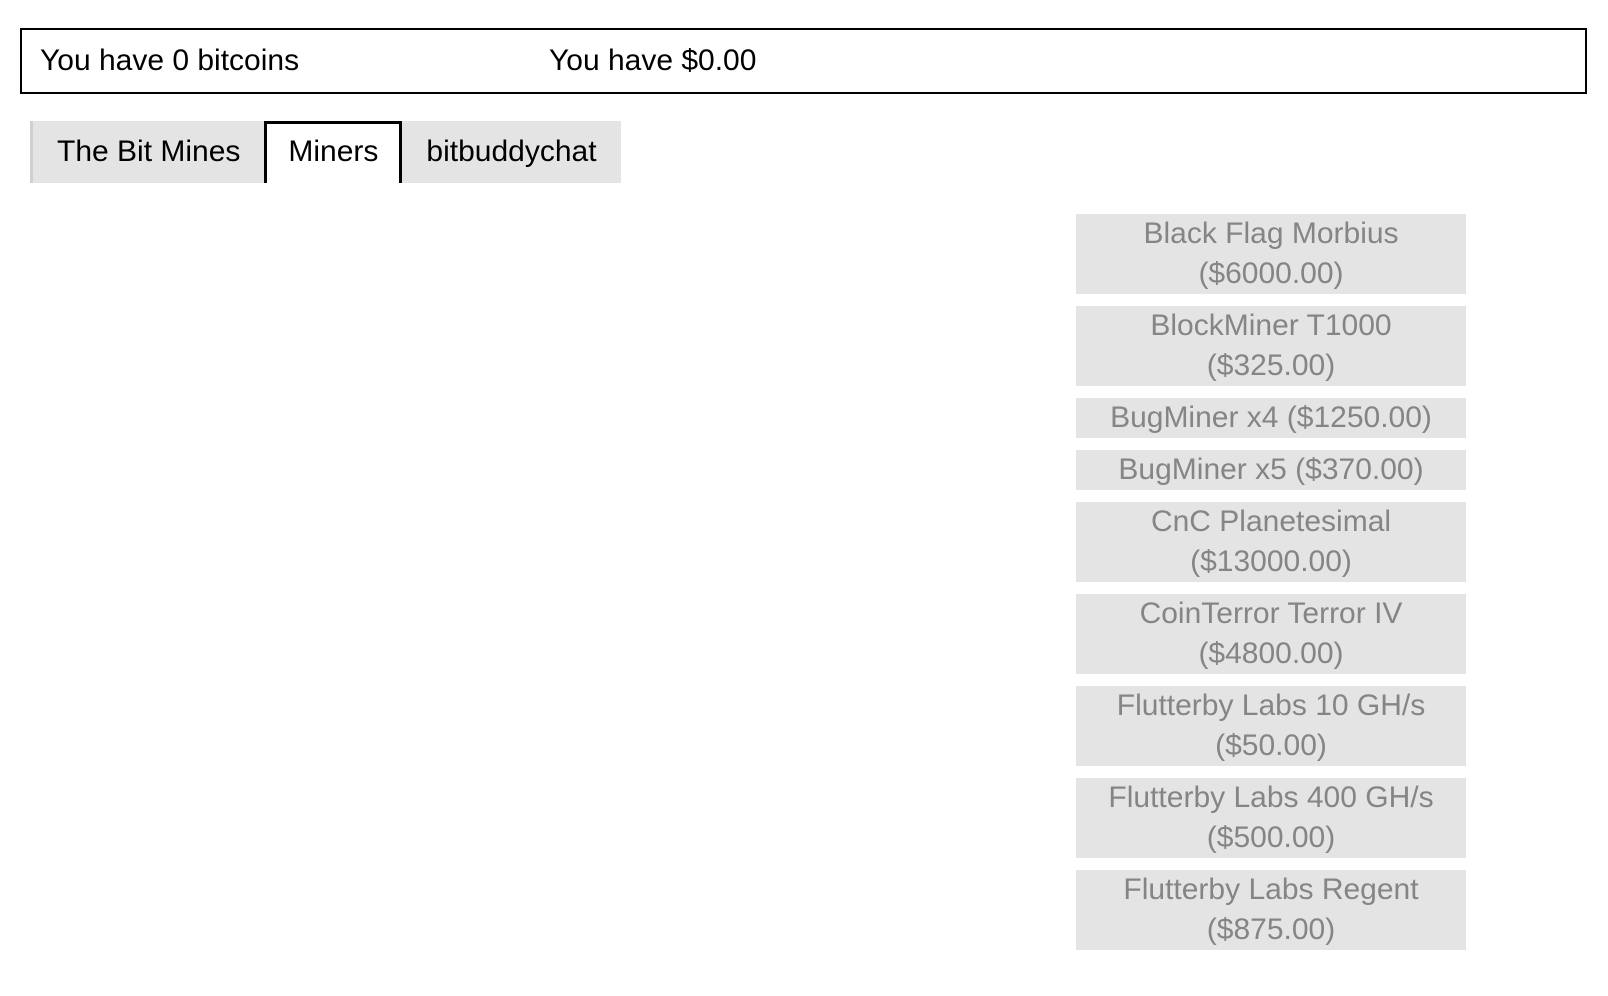 The image size is (1608, 996). Describe the element at coordinates (170, 60) in the screenshot. I see `bitcoin-balance: You have 0 bitcoins` at that location.